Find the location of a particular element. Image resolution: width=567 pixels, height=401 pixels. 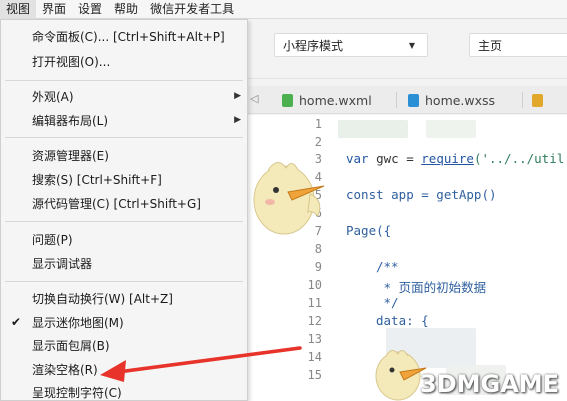

menu-item-toggle-word-wrap: 切换自动换行(W) [Alt+Z] is located at coordinates (124, 298).